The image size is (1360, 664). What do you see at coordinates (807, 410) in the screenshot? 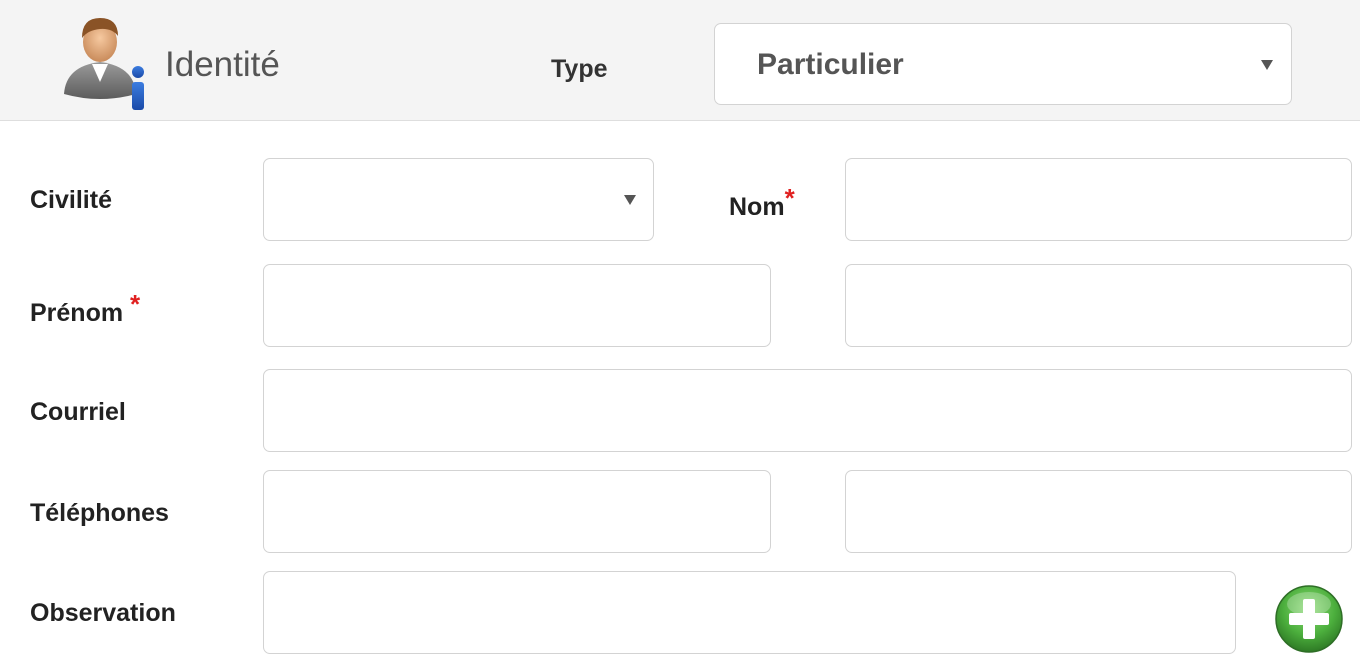
I see `courriel-input` at bounding box center [807, 410].